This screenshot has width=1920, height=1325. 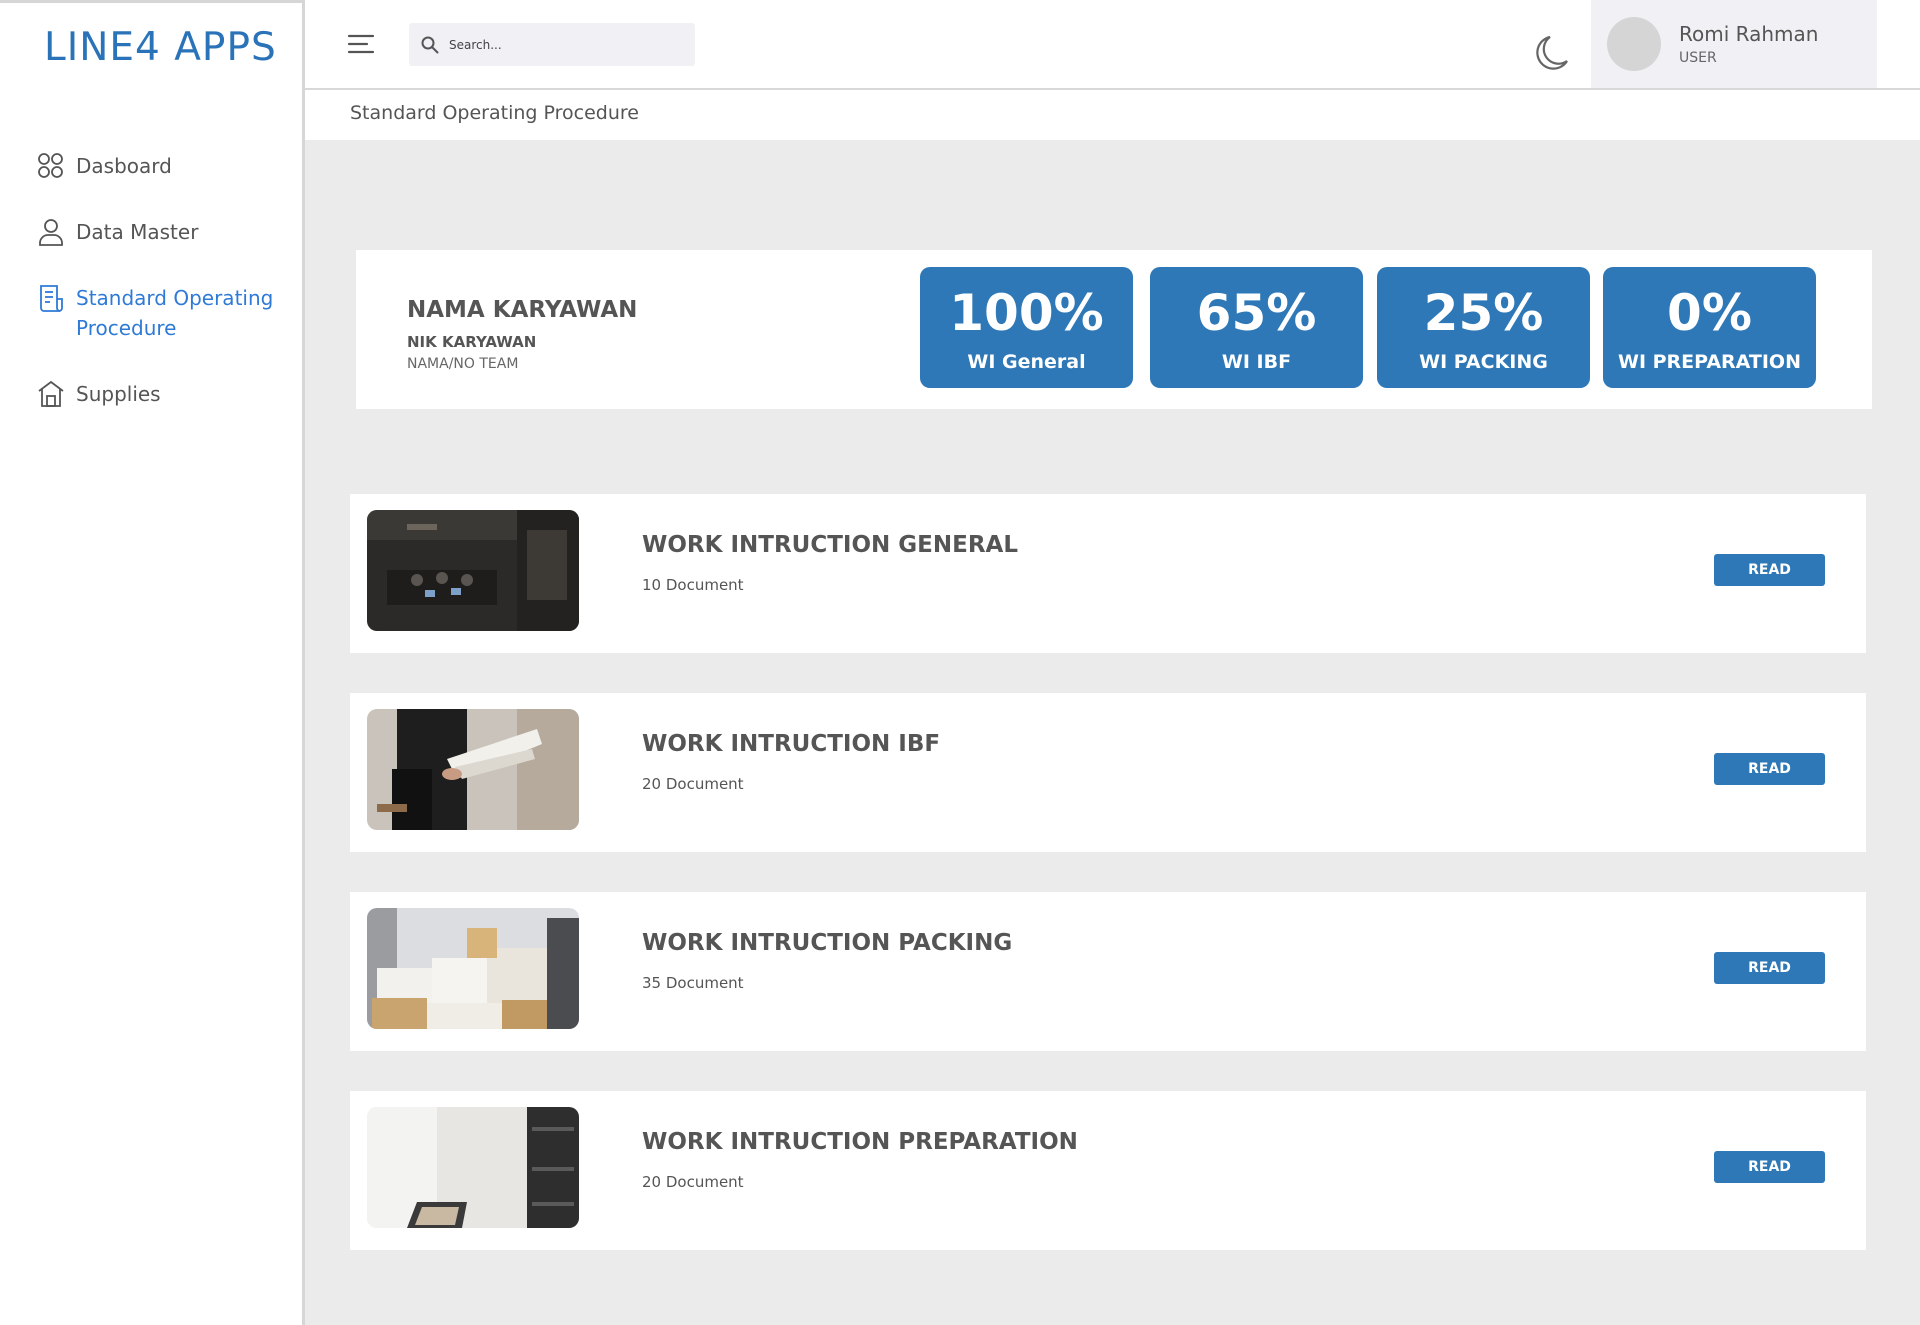 I want to click on stat-label: WI PACKING, so click(x=1483, y=362).